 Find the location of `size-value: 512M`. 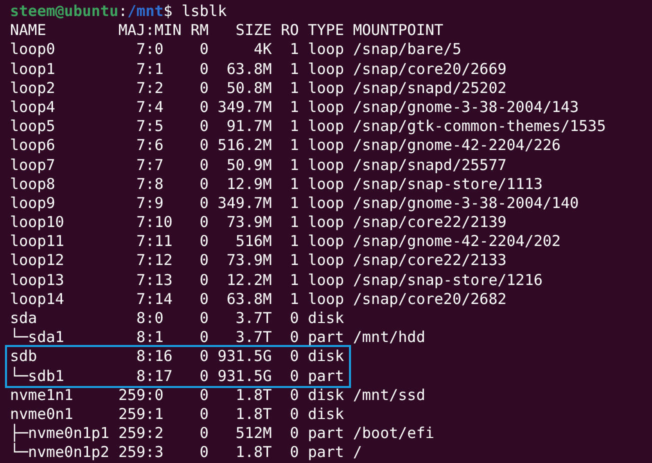

size-value: 512M is located at coordinates (253, 434).